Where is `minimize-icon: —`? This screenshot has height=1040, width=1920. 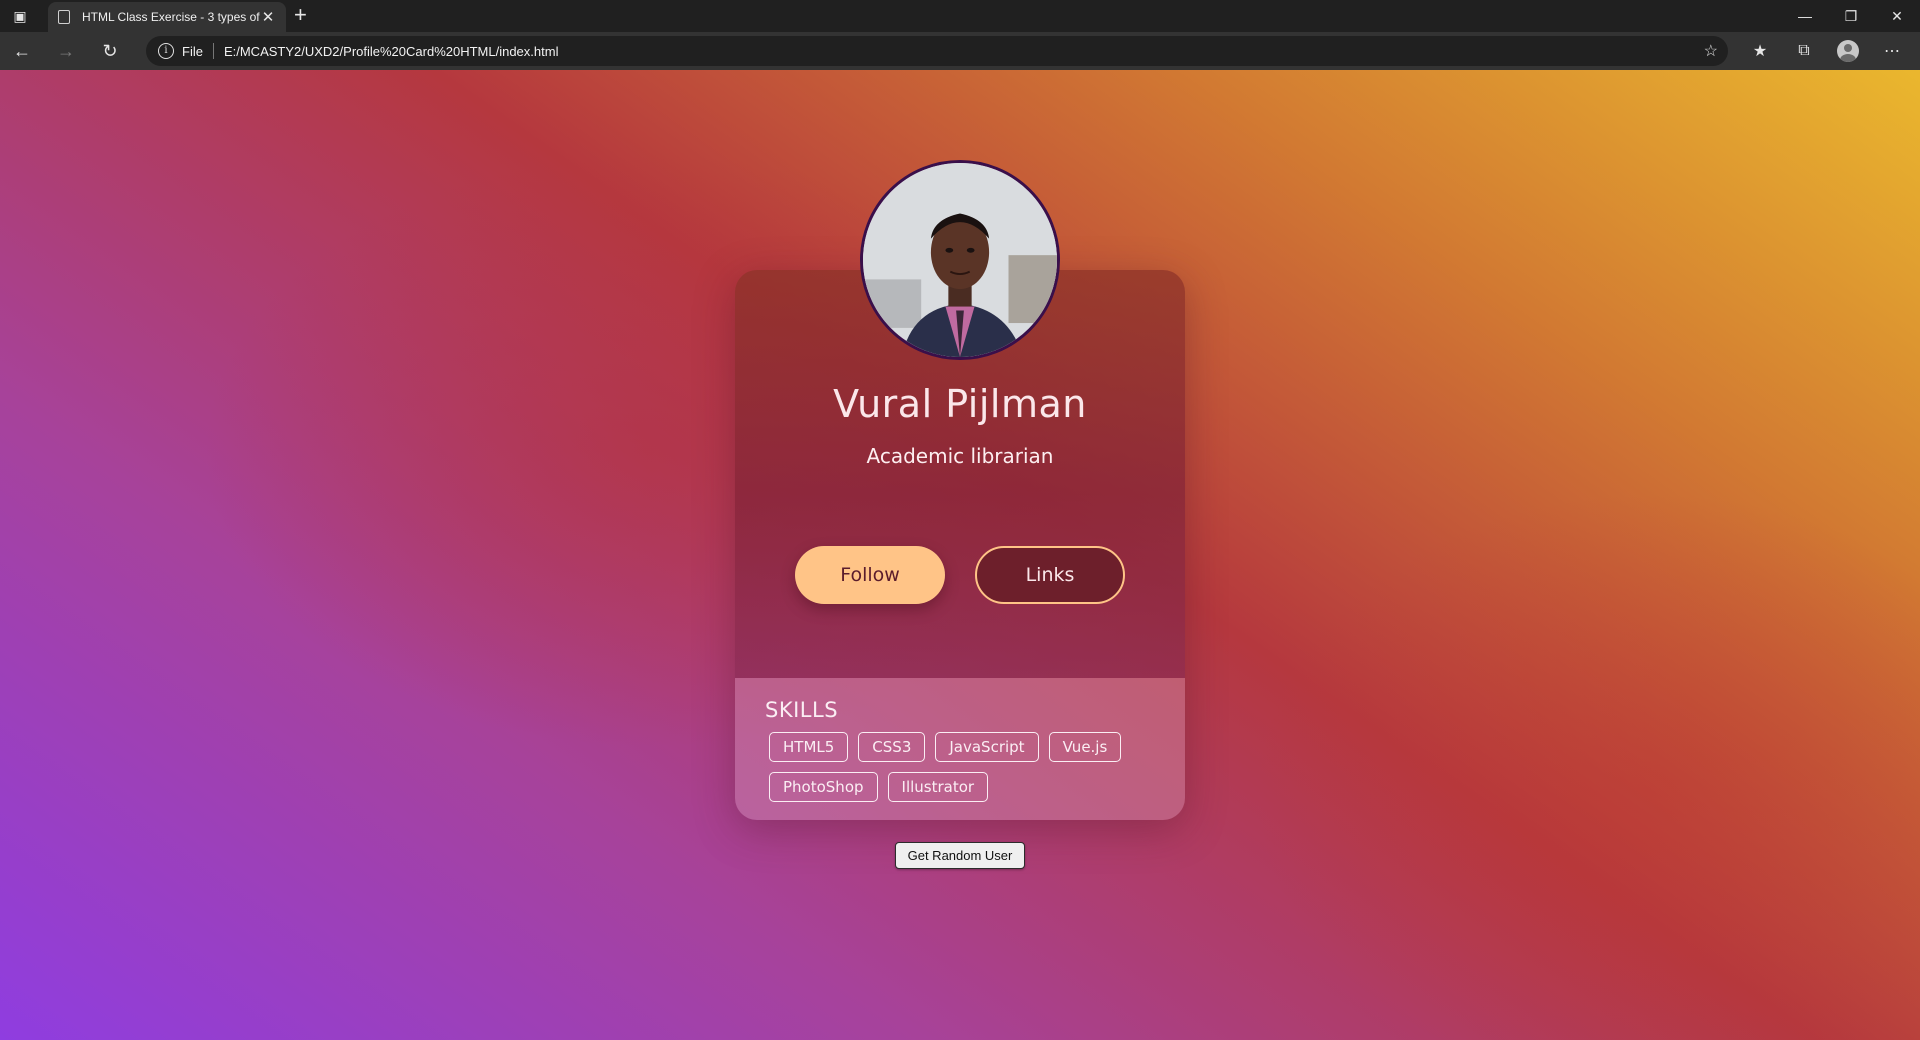
minimize-icon: — is located at coordinates (1805, 16).